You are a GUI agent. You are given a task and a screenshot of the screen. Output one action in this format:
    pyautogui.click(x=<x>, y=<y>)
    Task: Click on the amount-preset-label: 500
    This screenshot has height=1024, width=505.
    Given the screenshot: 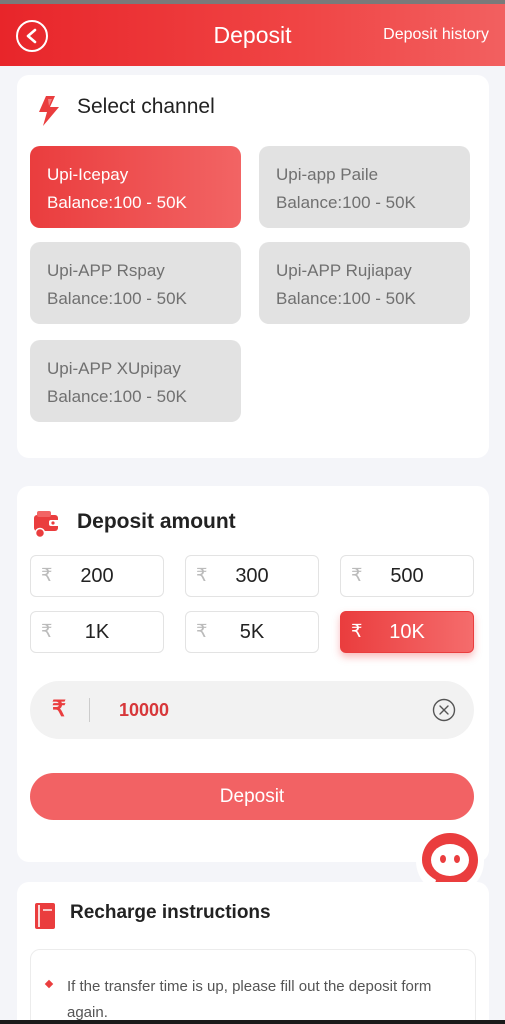 What is the action you would take?
    pyautogui.click(x=407, y=576)
    